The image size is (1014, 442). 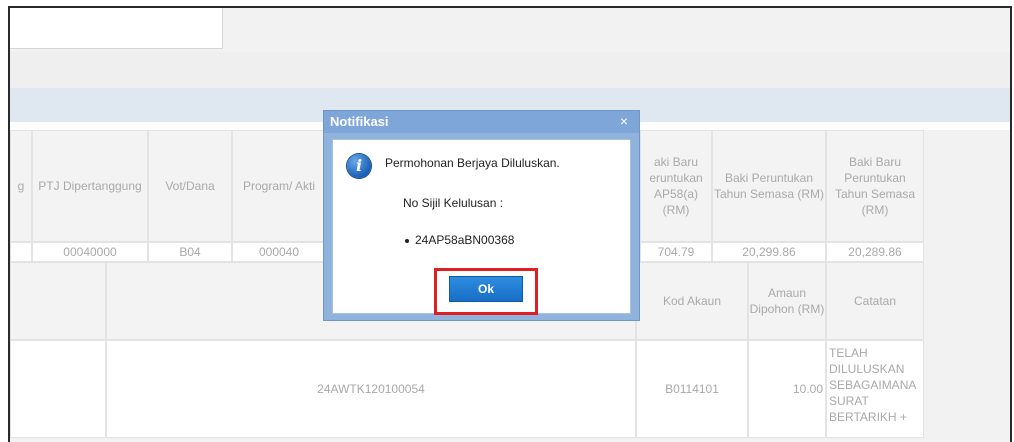 I want to click on info-icon: i, so click(x=359, y=166).